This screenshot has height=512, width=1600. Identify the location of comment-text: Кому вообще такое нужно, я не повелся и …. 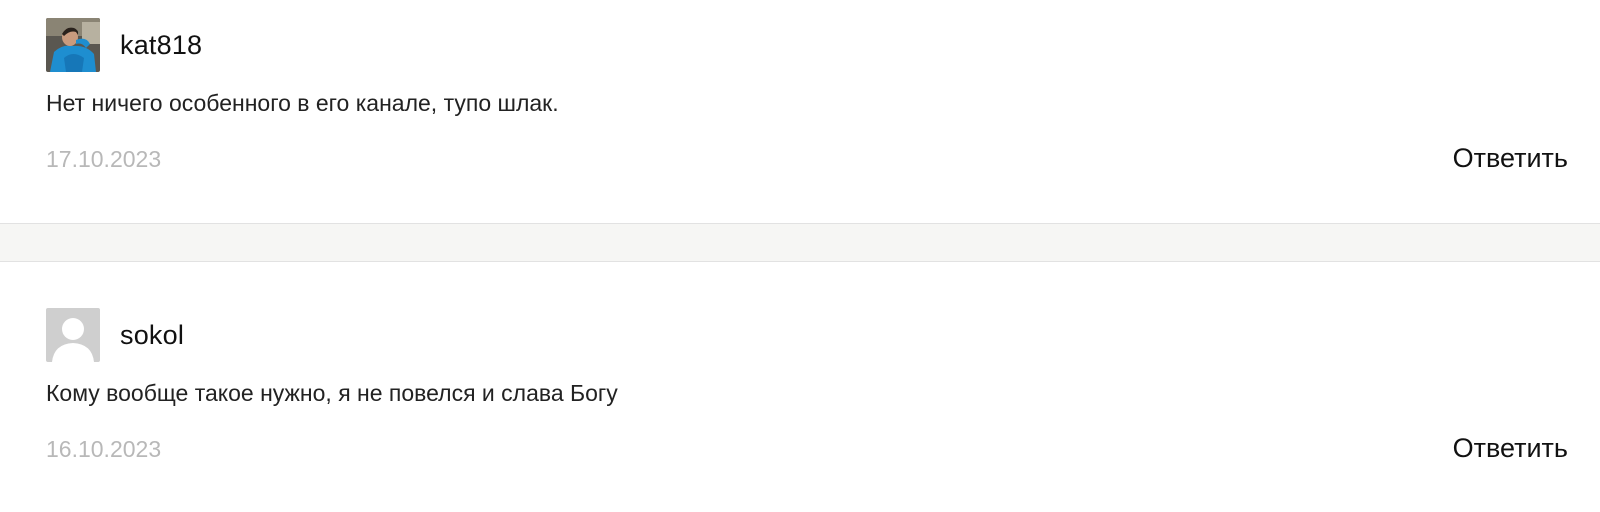
(332, 393).